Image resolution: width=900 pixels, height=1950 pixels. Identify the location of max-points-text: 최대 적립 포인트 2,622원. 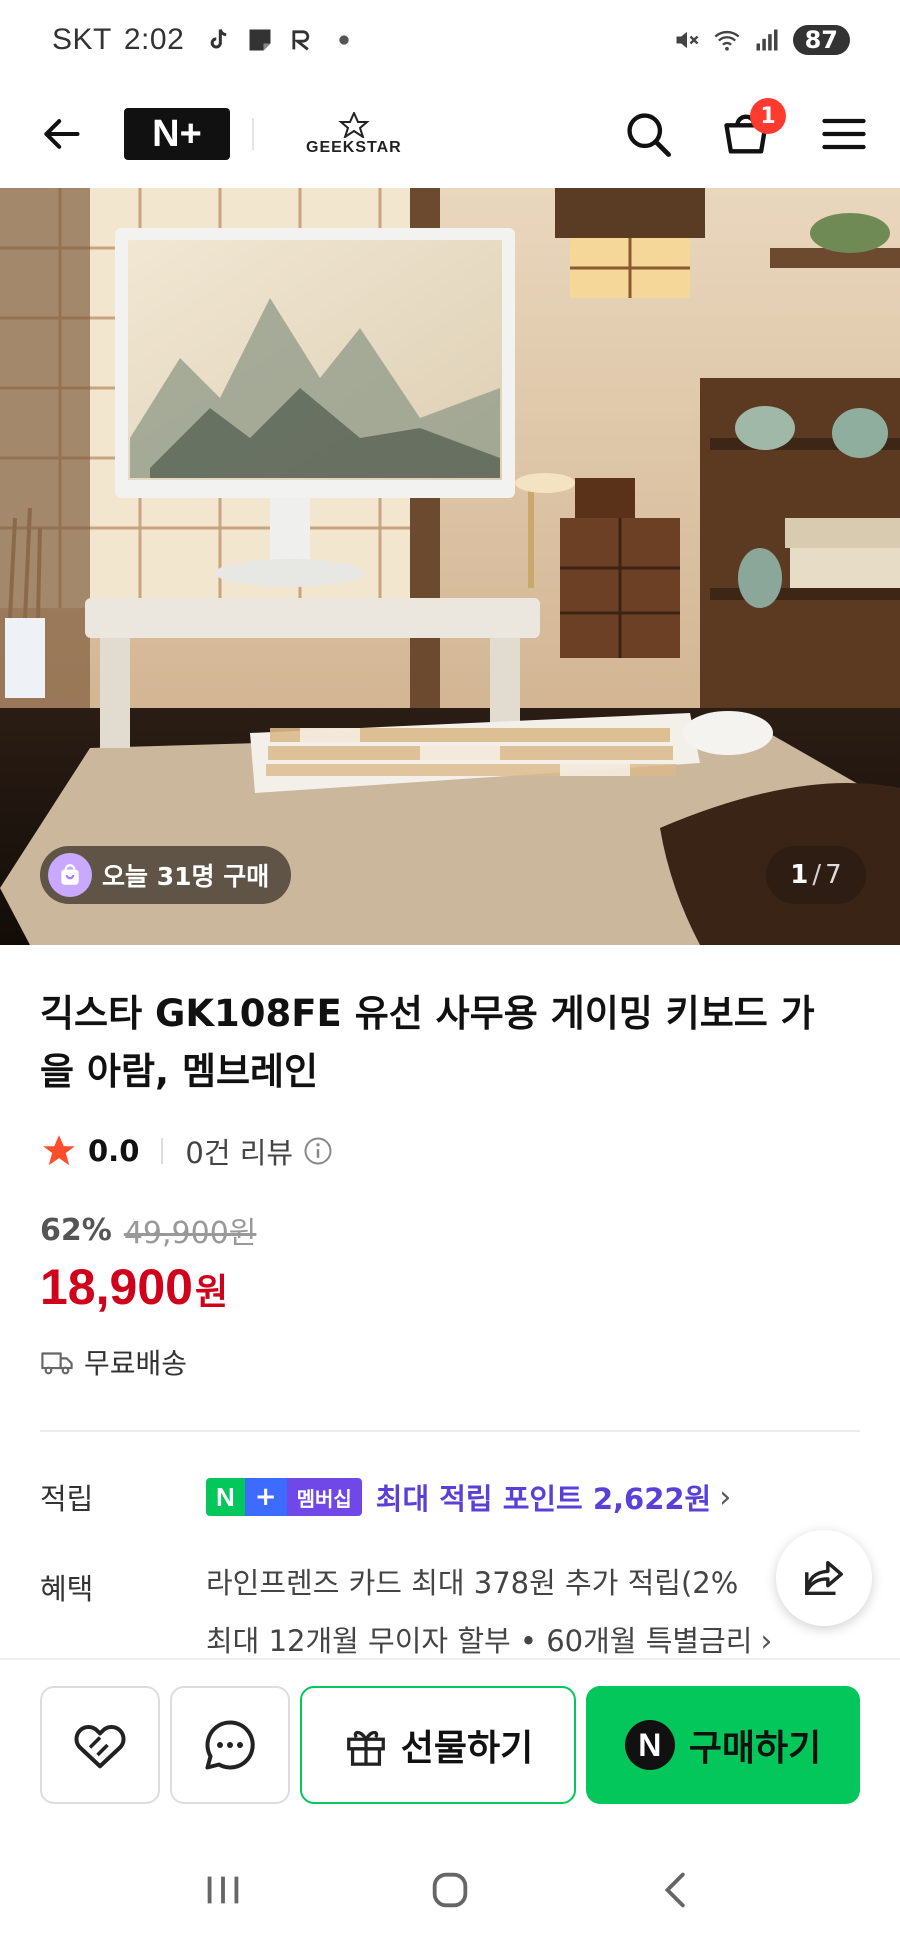
(543, 1499).